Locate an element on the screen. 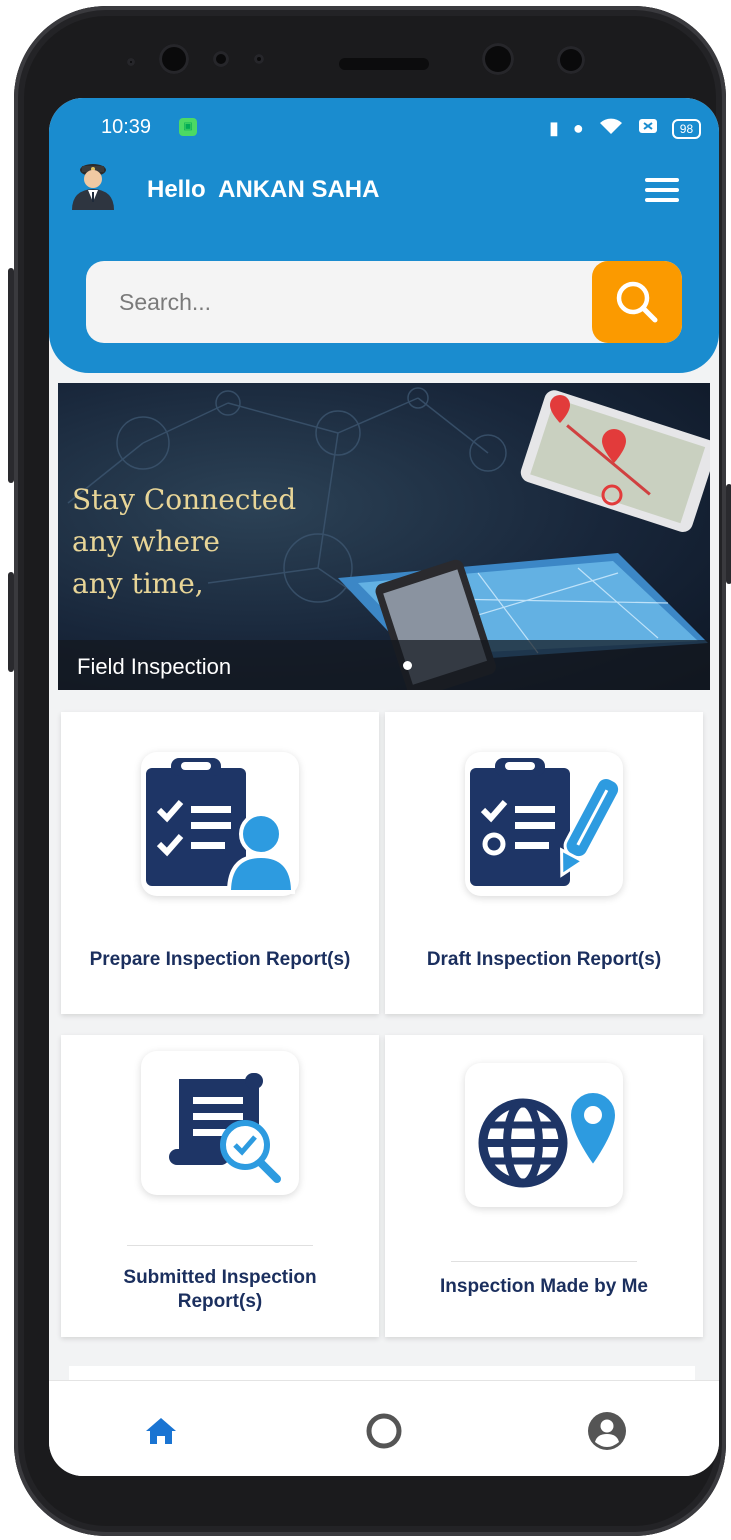 This screenshot has width=731, height=1540. location-icon: ● is located at coordinates (578, 128).